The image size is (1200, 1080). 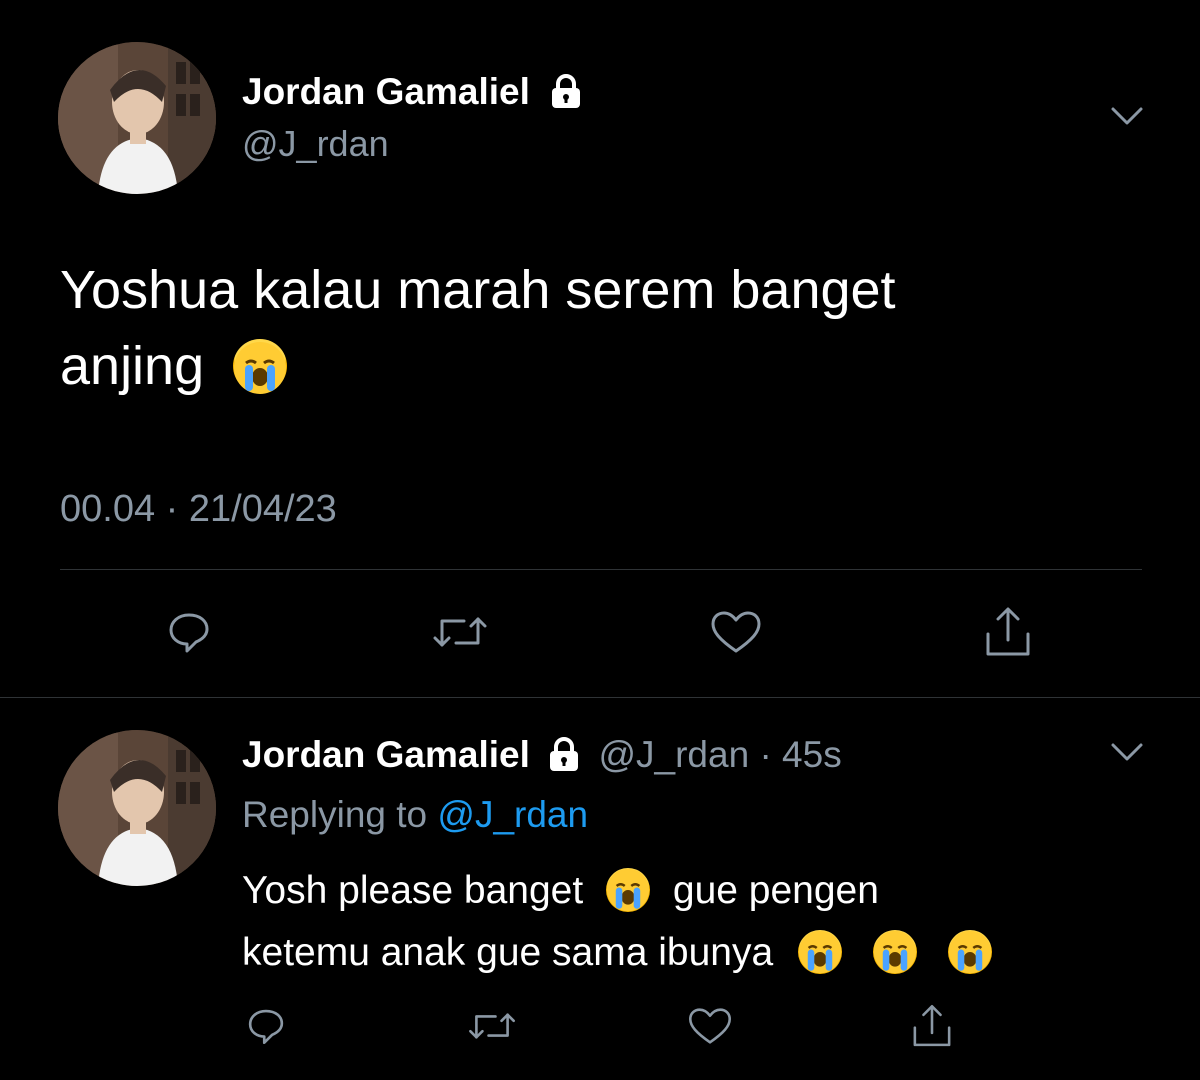 I want to click on tweet-text: Yoshua kalau marah serem banget anjing, so click(x=600, y=328).